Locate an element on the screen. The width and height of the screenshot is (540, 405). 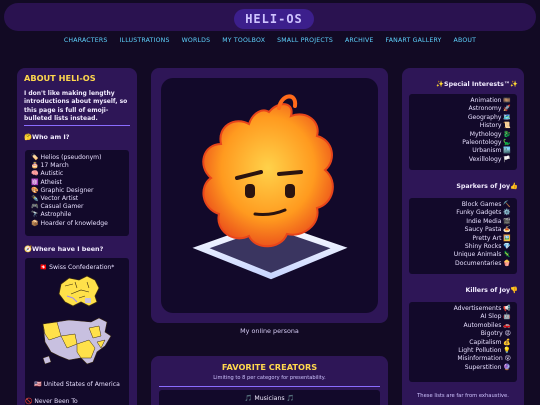
nav-about: ABOUT is located at coordinates (465, 43).